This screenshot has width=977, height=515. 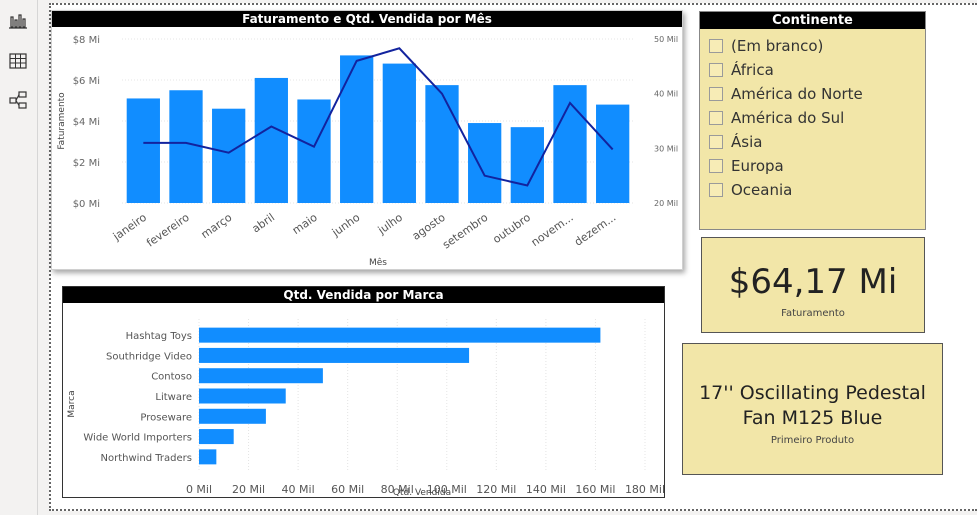 I want to click on revenue-value: $64,17 Mi, so click(x=813, y=282).